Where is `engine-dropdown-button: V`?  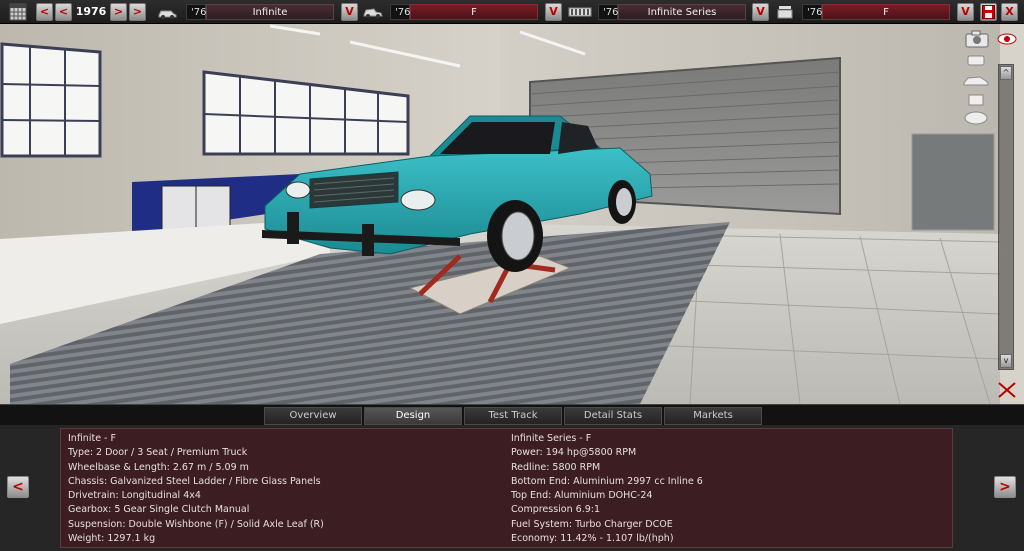
engine-dropdown-button: V is located at coordinates (760, 12).